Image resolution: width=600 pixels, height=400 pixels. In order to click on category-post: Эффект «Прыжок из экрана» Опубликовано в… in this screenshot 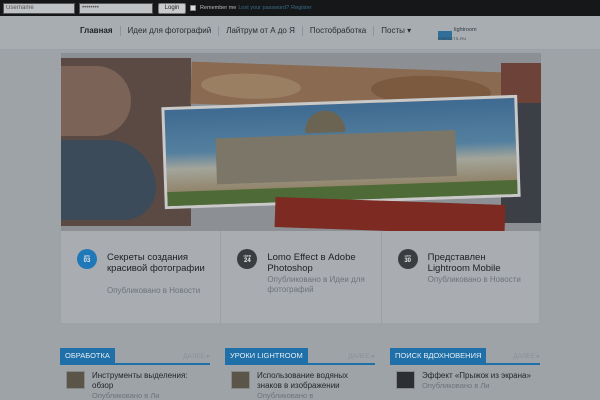, I will do `click(465, 381)`.